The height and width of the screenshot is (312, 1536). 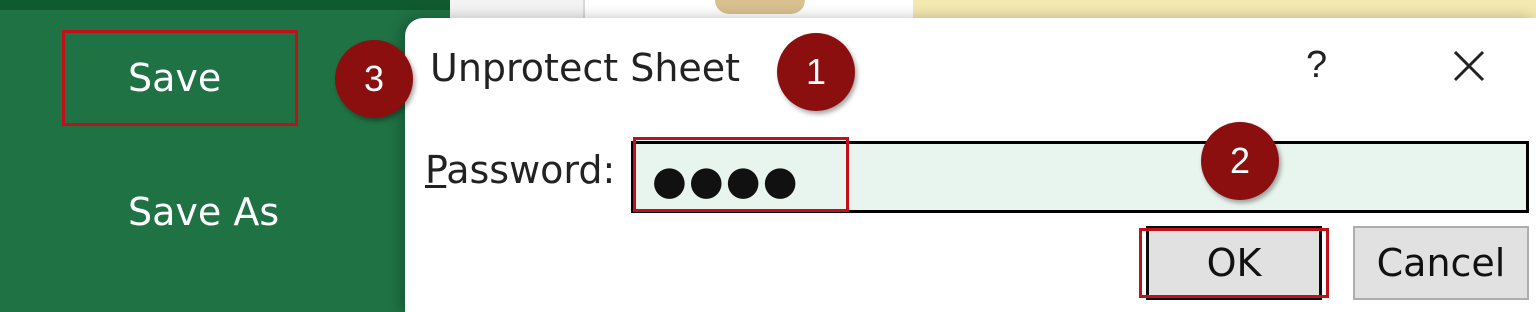 I want to click on close-icon, so click(x=1469, y=66).